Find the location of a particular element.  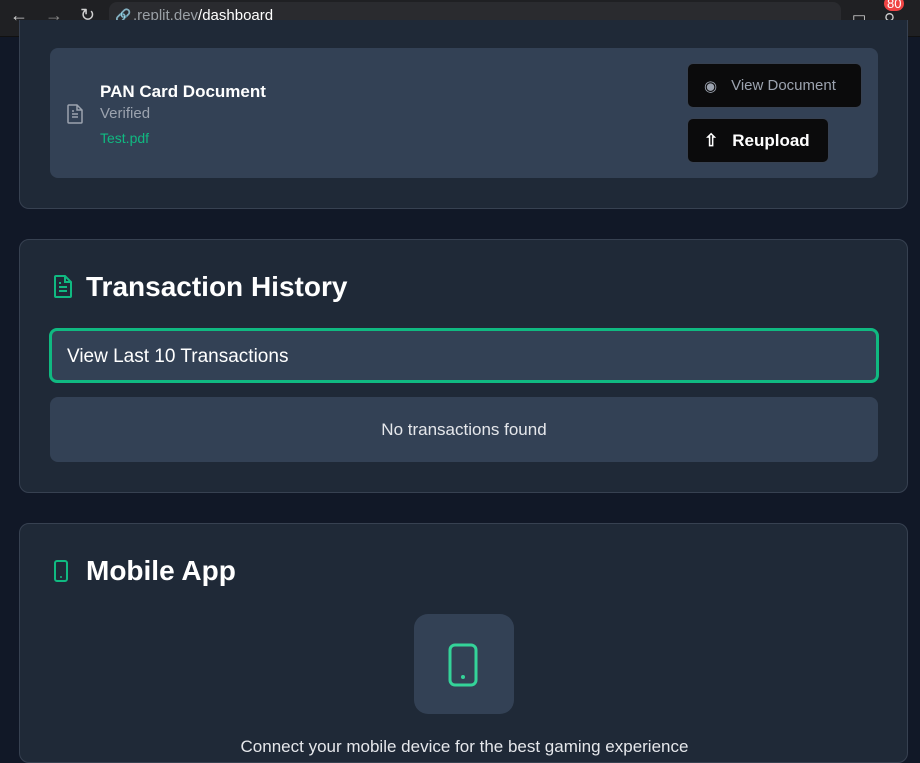

eye-icon: ◉ is located at coordinates (711, 86).